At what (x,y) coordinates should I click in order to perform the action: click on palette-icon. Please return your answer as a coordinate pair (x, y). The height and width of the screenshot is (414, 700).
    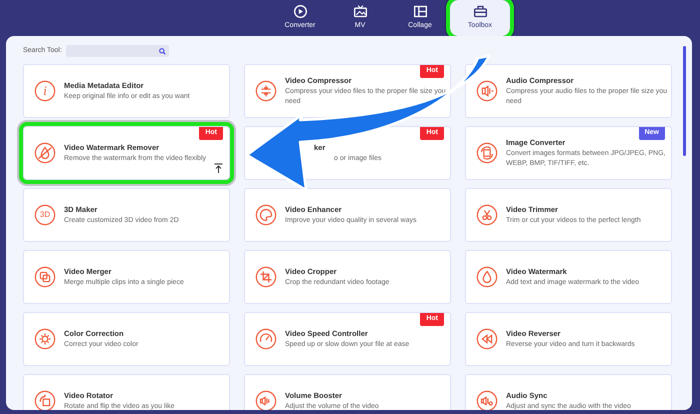
    Looking at the image, I should click on (266, 215).